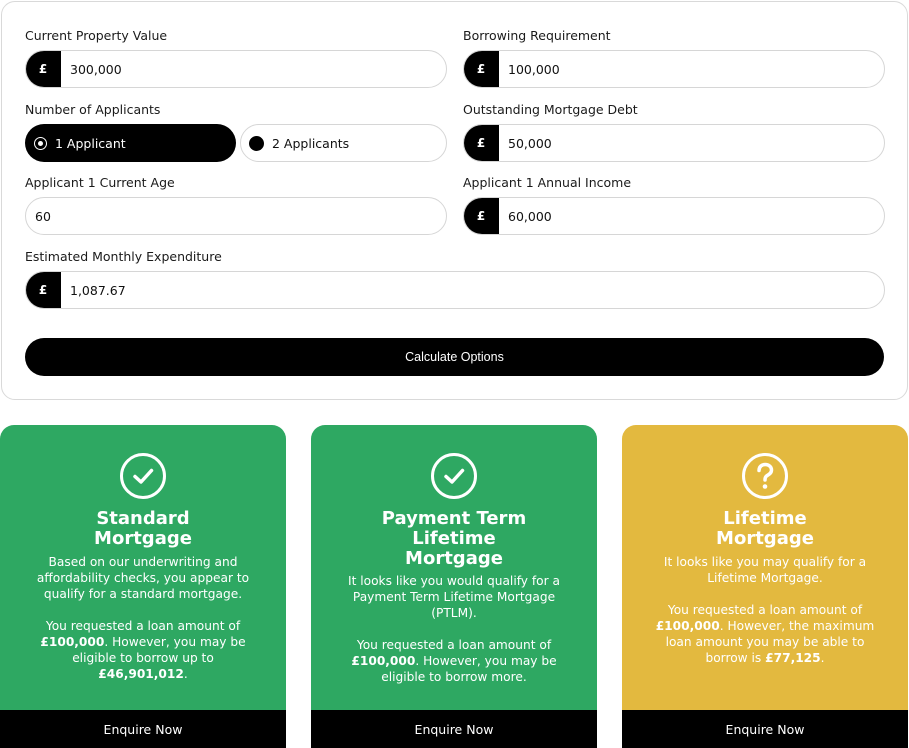 The width and height of the screenshot is (909, 748). Describe the element at coordinates (534, 69) in the screenshot. I see `borrowing-requirement-text: 100,000` at that location.